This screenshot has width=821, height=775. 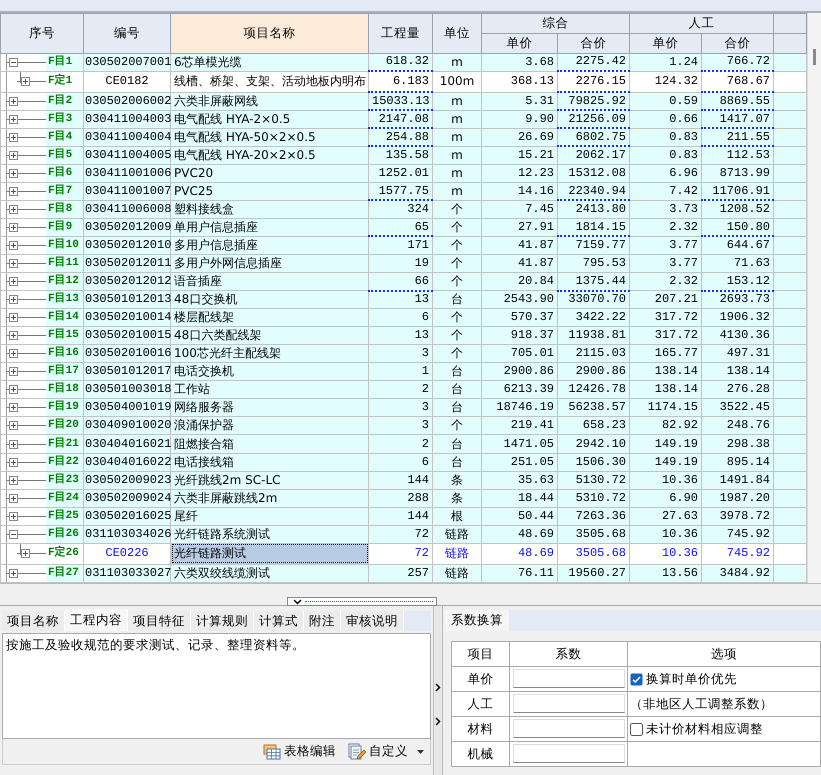 I want to click on panel-tab: 项目特征, so click(x=159, y=621).